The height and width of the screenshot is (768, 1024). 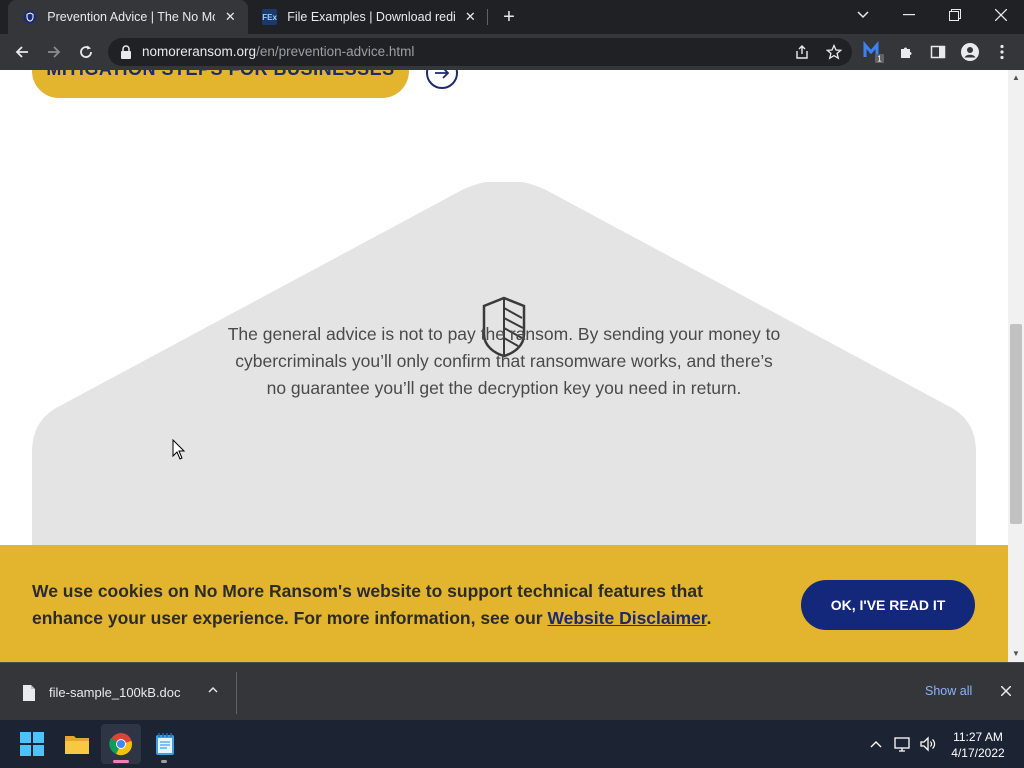 What do you see at coordinates (906, 52) in the screenshot?
I see `extensions-puzzle-icon` at bounding box center [906, 52].